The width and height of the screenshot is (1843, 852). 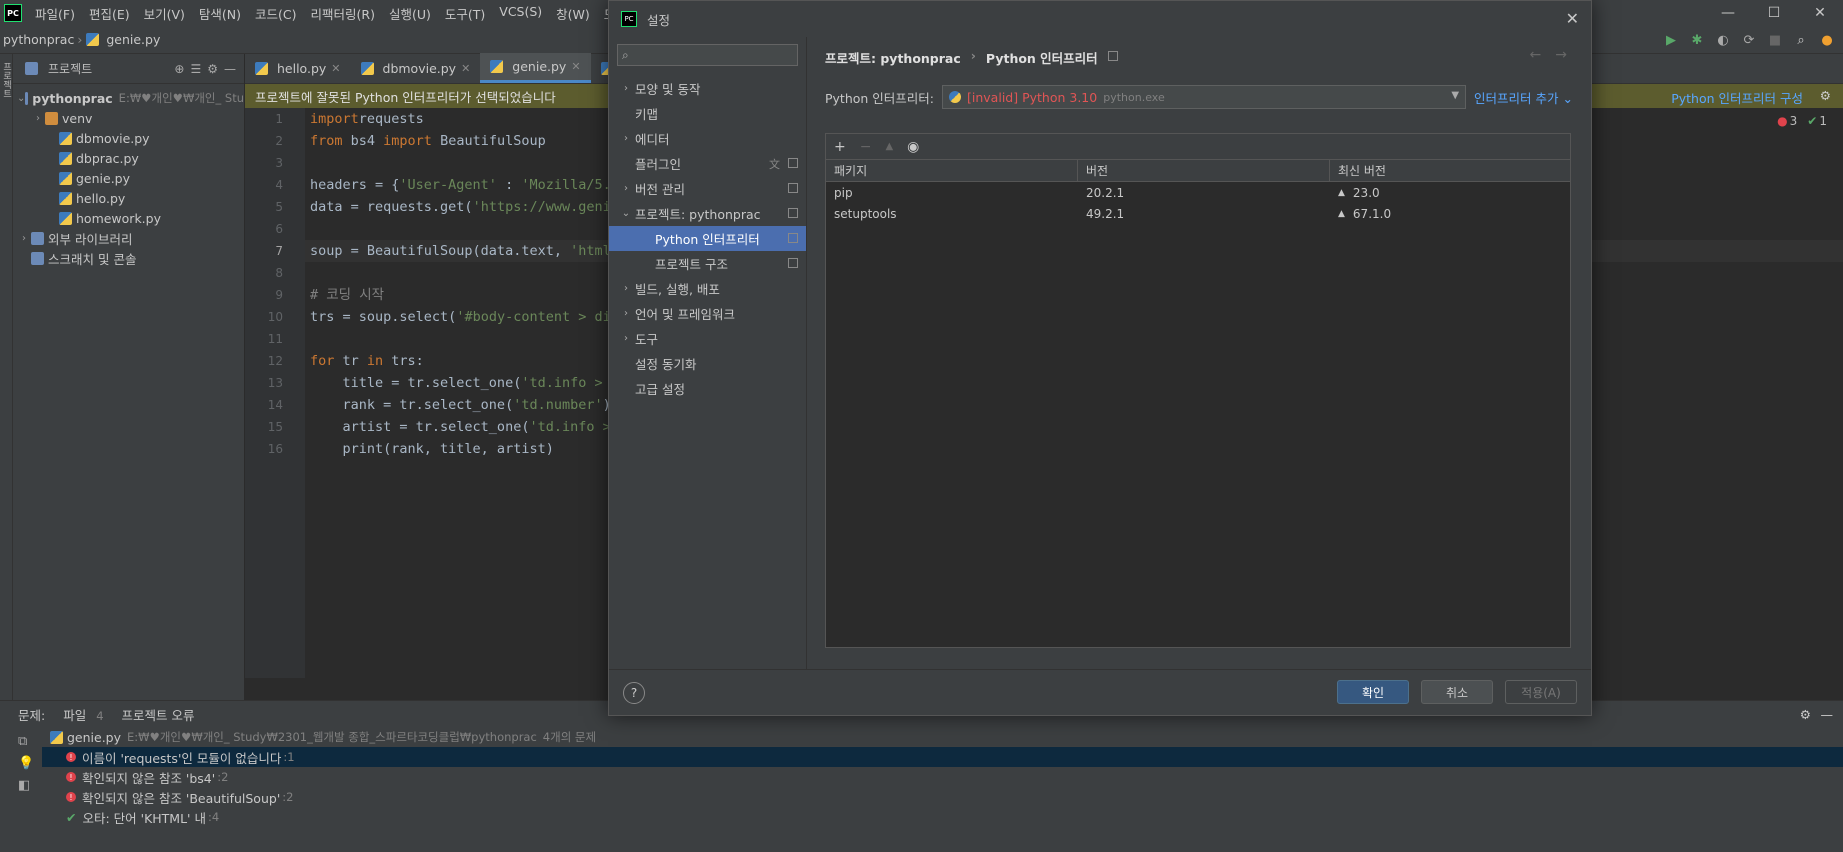 I want to click on settings-search-input, so click(x=698, y=55).